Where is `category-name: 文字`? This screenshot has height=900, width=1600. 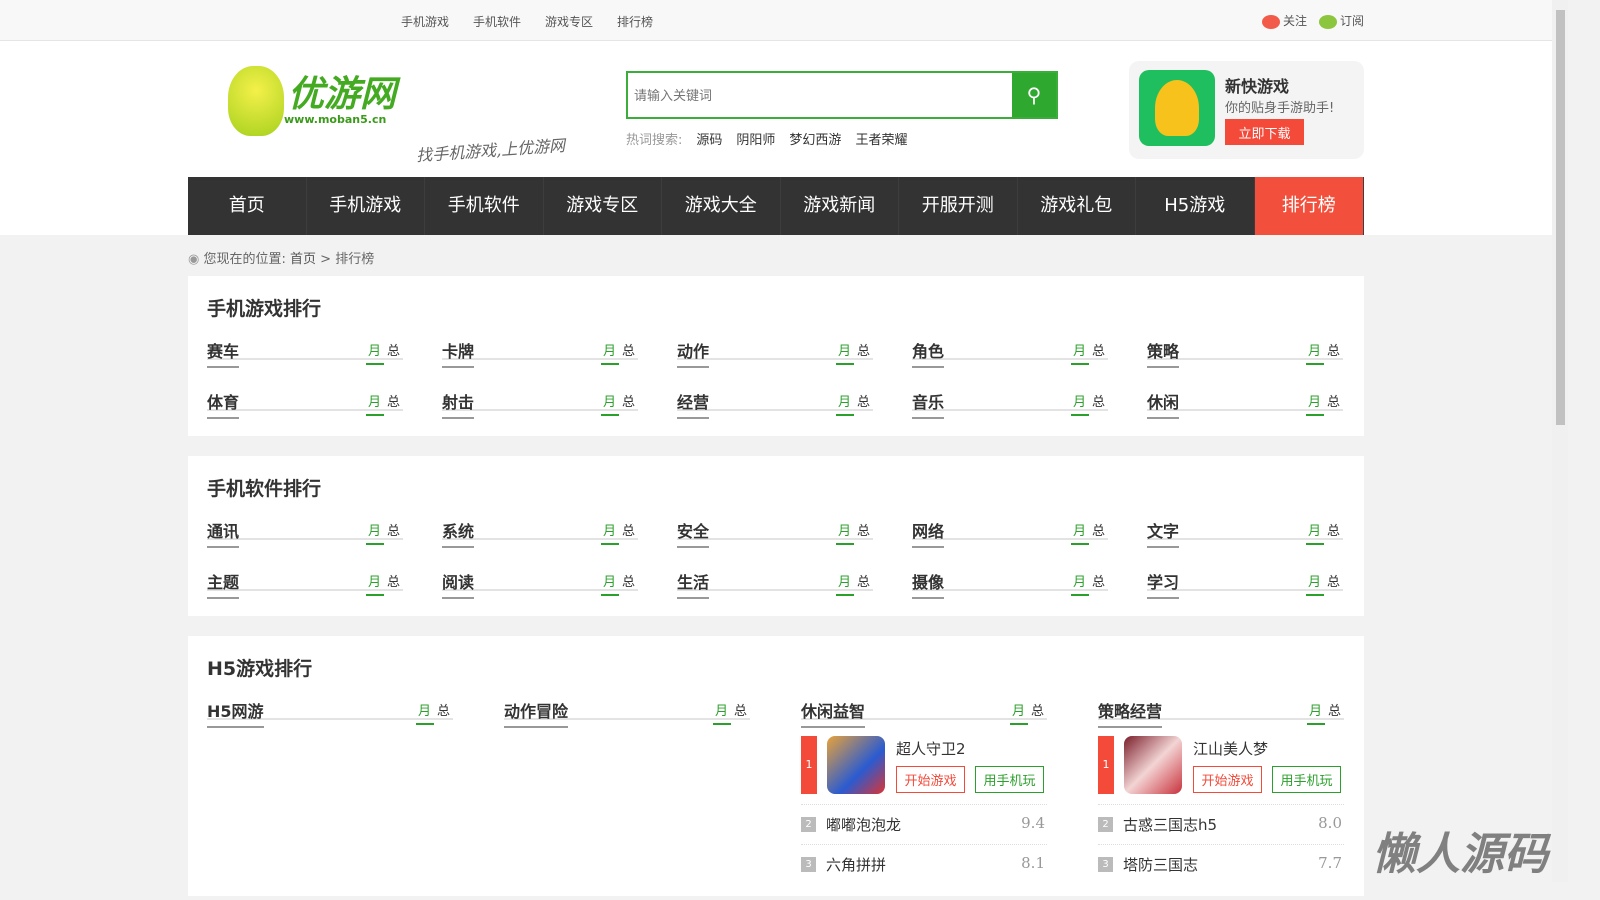 category-name: 文字 is located at coordinates (1163, 533).